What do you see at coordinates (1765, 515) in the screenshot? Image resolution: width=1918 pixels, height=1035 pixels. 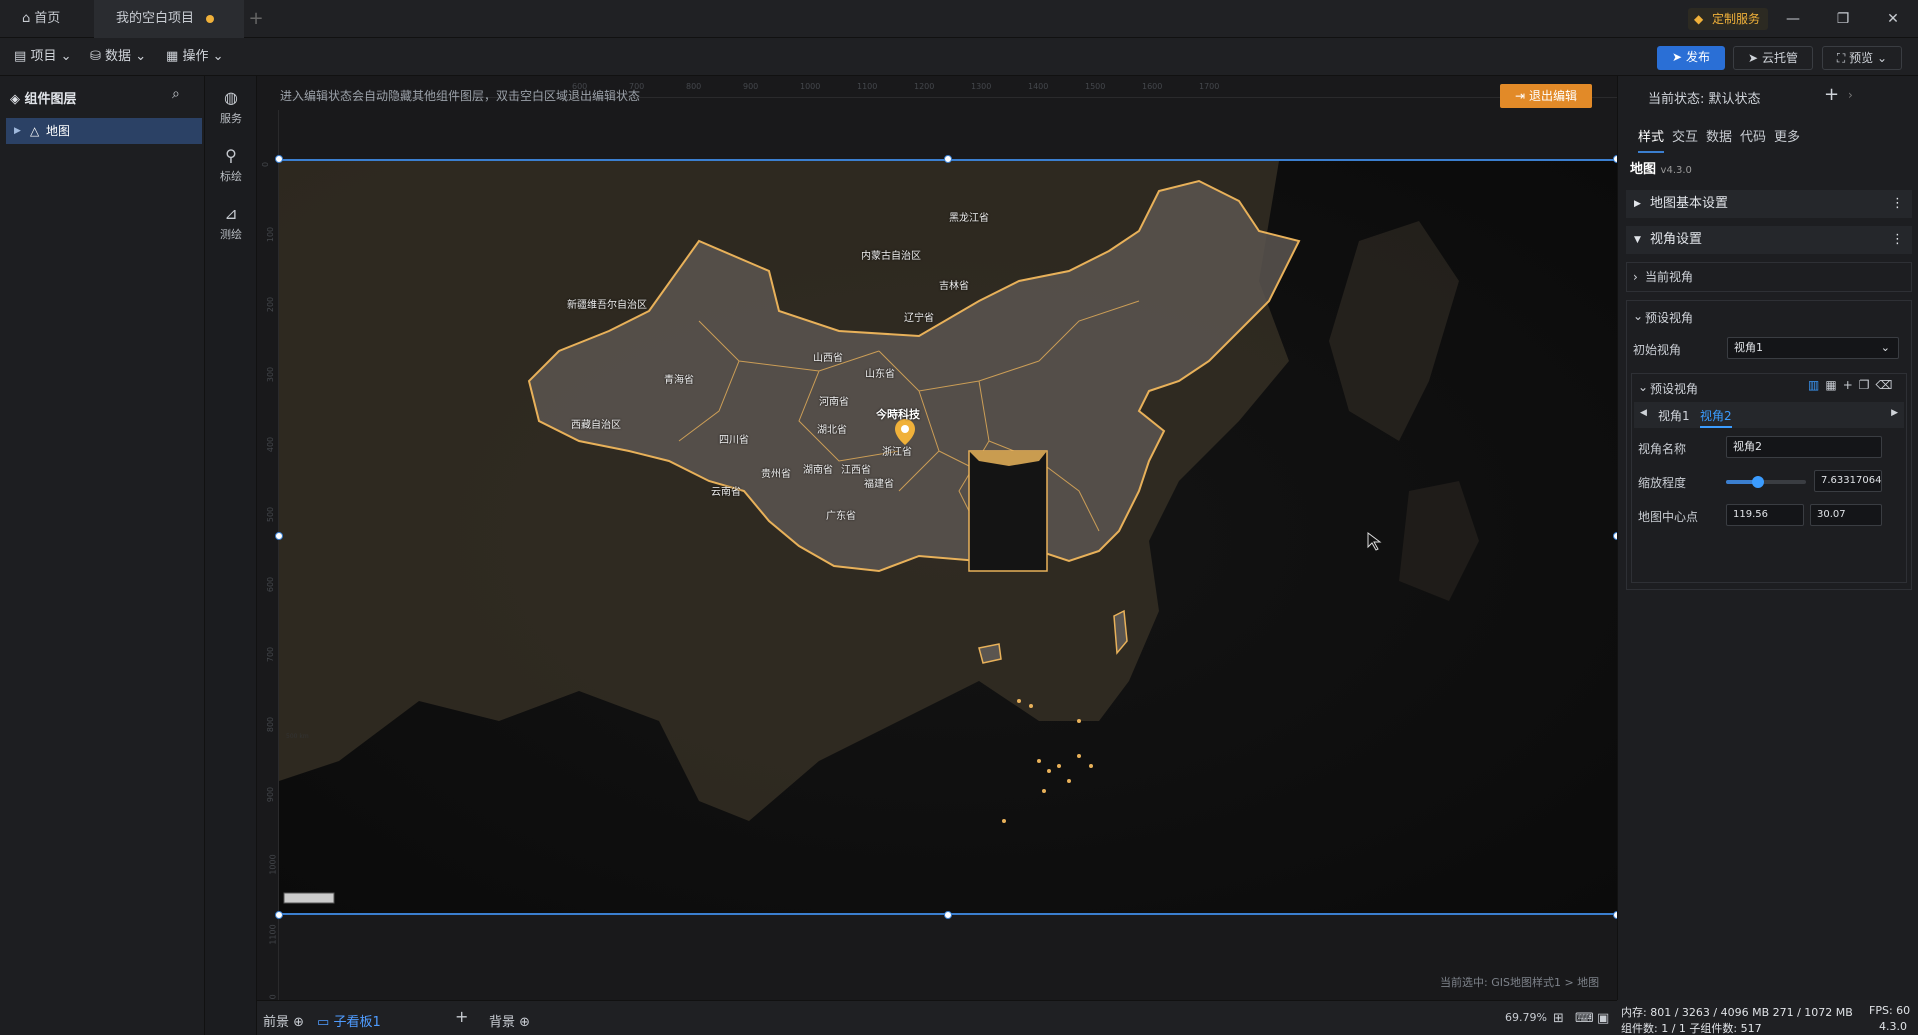 I see `center-lng-input: 119.56` at bounding box center [1765, 515].